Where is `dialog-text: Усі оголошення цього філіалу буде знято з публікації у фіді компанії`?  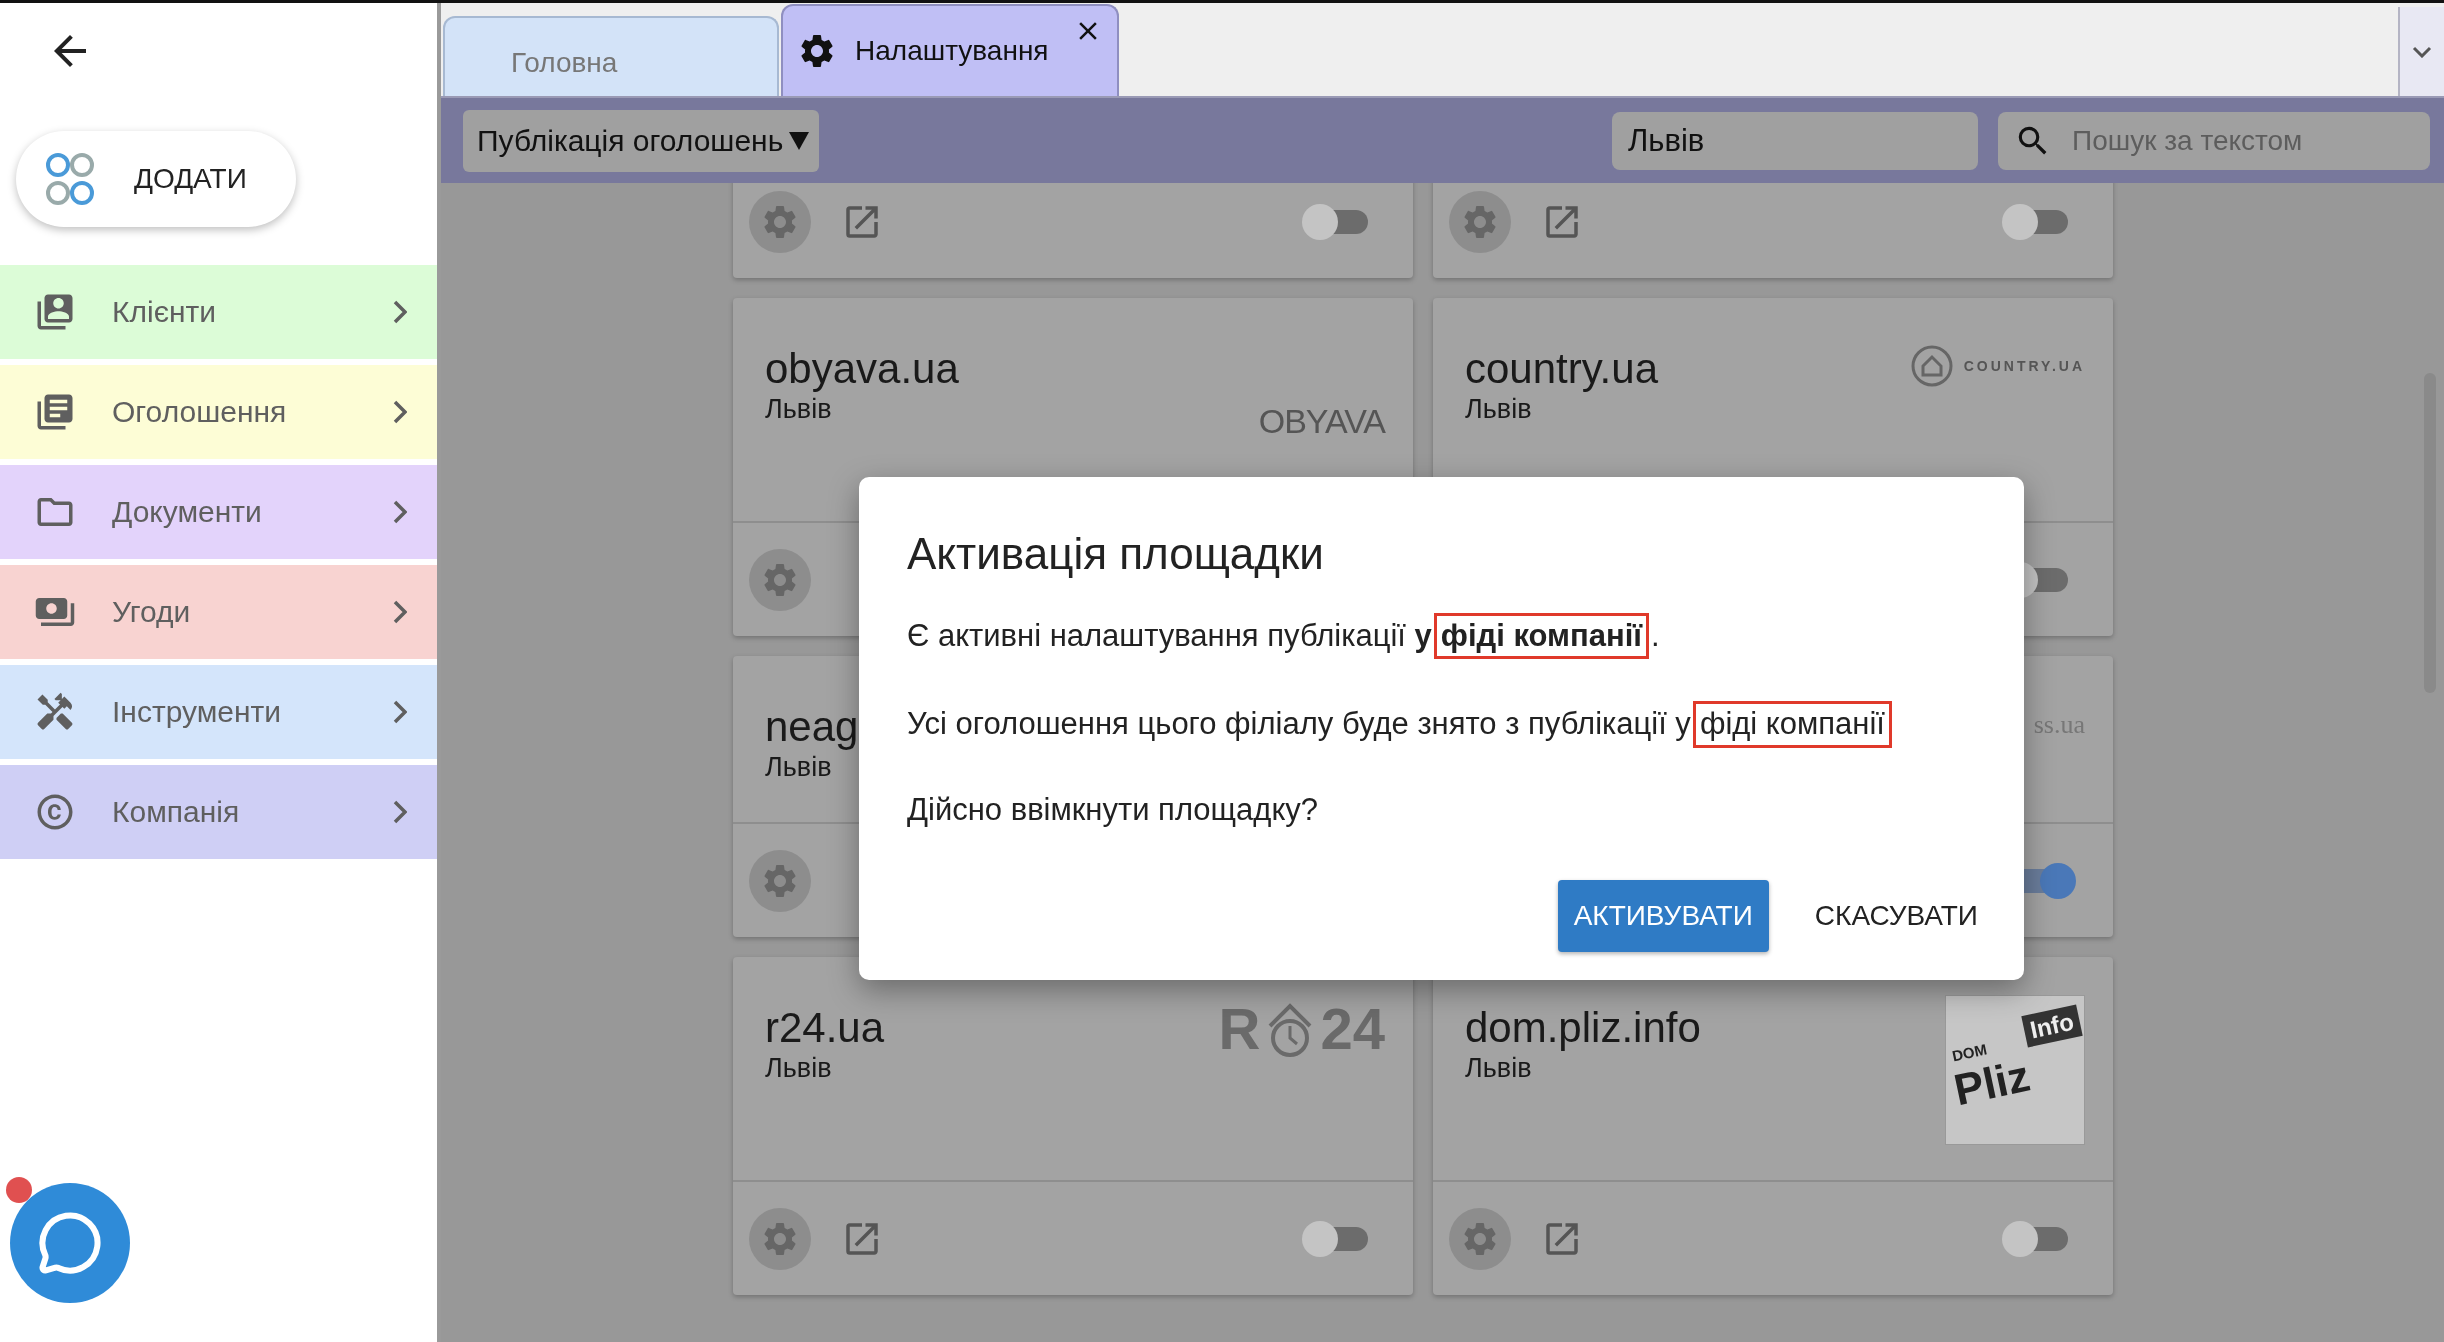
dialog-text: Усі оголошення цього філіалу буде знято з публікації у фіді компанії is located at coordinates (1450, 724).